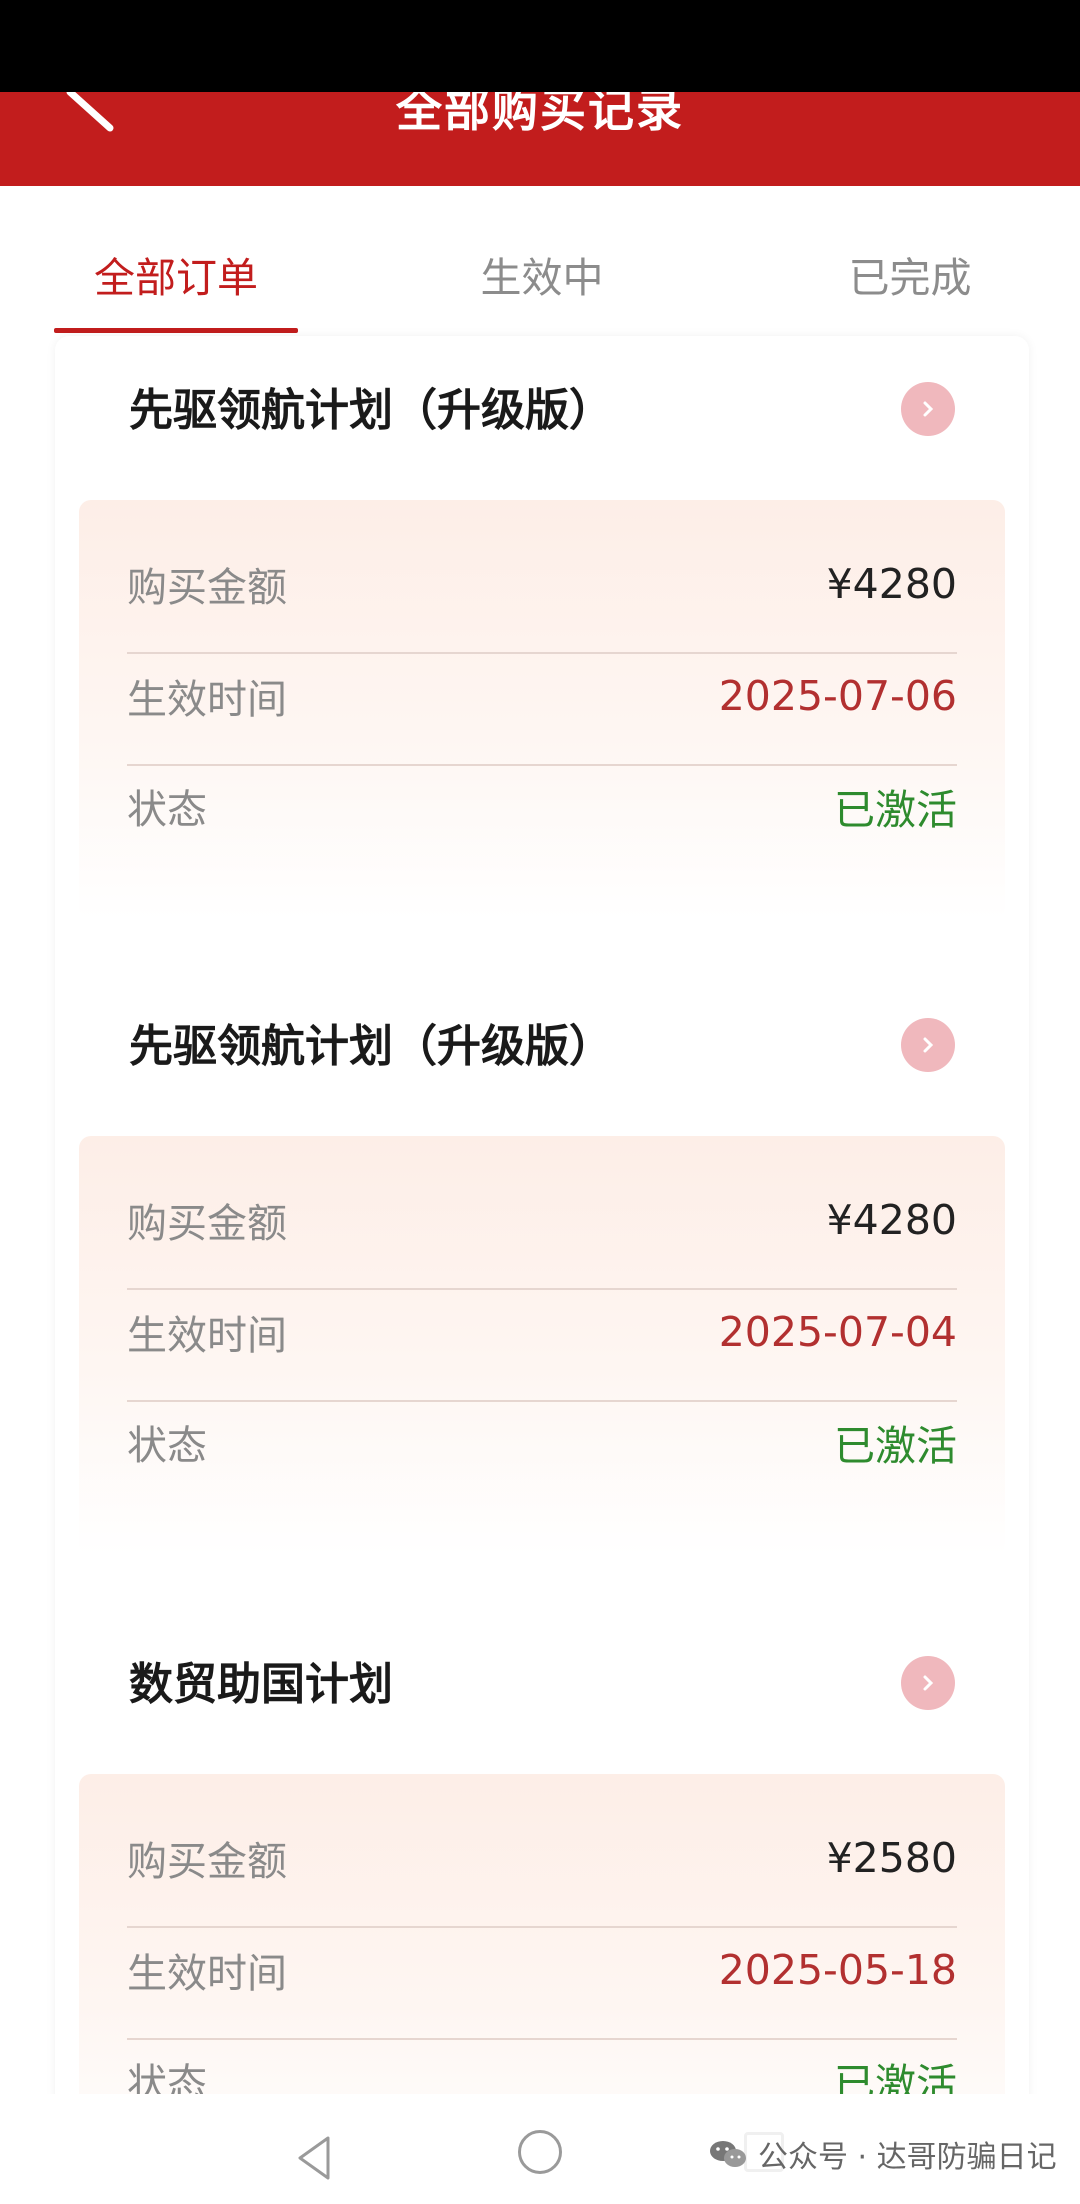 The width and height of the screenshot is (1080, 2204). Describe the element at coordinates (910, 274) in the screenshot. I see `tab-completed: 已完成` at that location.